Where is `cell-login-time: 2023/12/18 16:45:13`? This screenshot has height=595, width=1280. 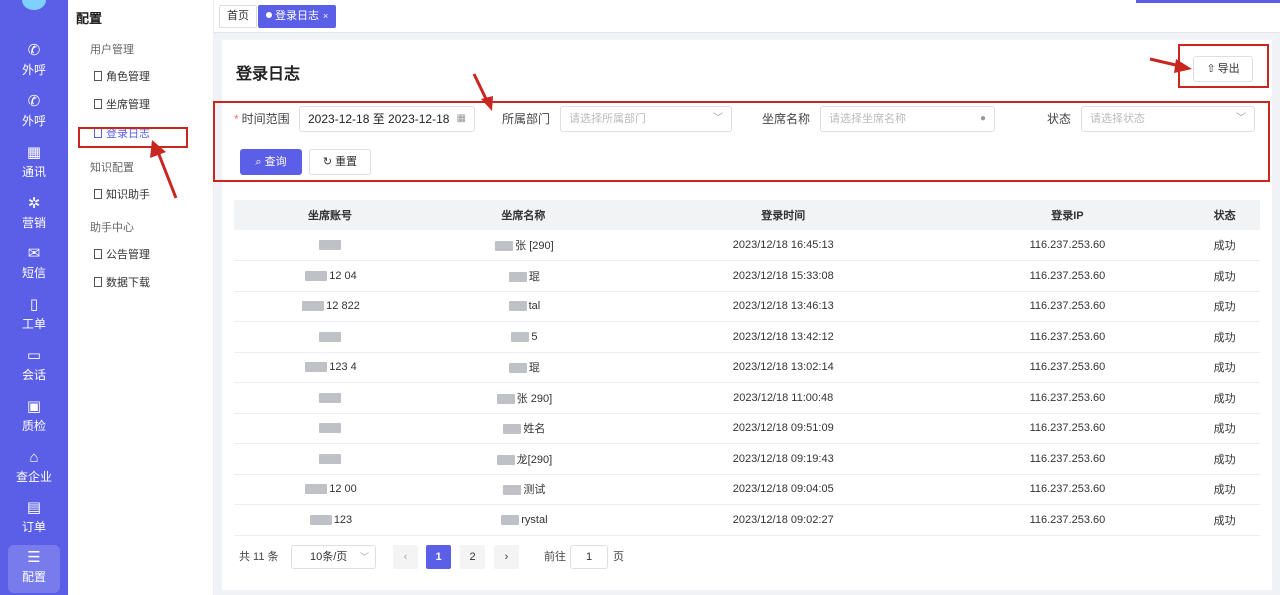
cell-login-time: 2023/12/18 16:45:13 is located at coordinates (783, 245).